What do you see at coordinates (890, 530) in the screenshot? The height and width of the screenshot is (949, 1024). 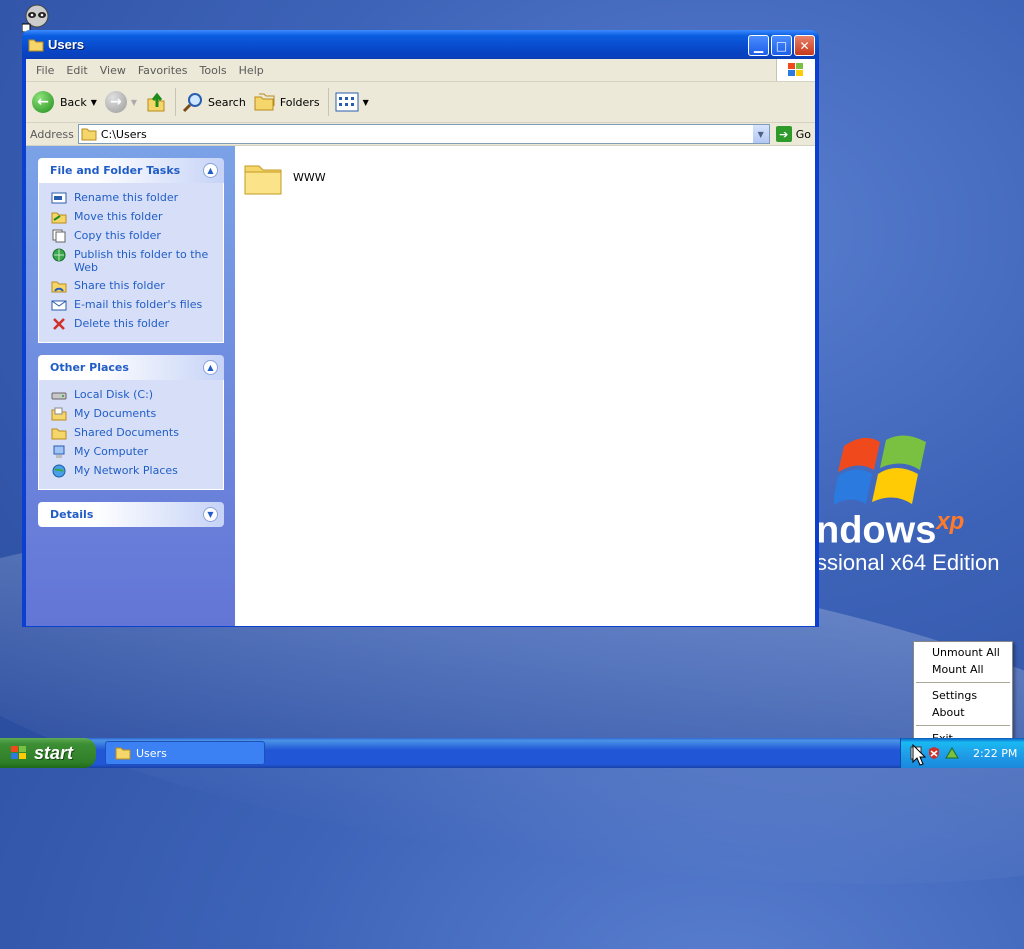 I see `wallpaper-brand: ndowsxp` at bounding box center [890, 530].